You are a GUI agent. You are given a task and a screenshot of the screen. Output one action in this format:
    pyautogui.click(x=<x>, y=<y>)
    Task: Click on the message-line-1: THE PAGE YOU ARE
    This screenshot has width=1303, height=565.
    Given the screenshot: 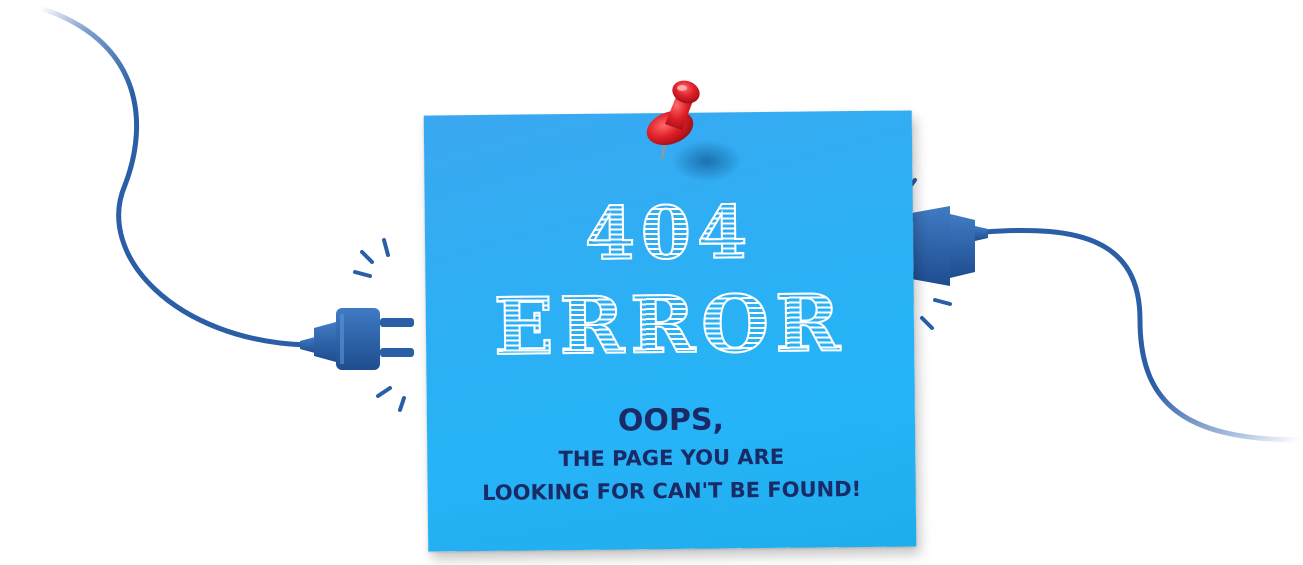 What is the action you would take?
    pyautogui.click(x=671, y=458)
    